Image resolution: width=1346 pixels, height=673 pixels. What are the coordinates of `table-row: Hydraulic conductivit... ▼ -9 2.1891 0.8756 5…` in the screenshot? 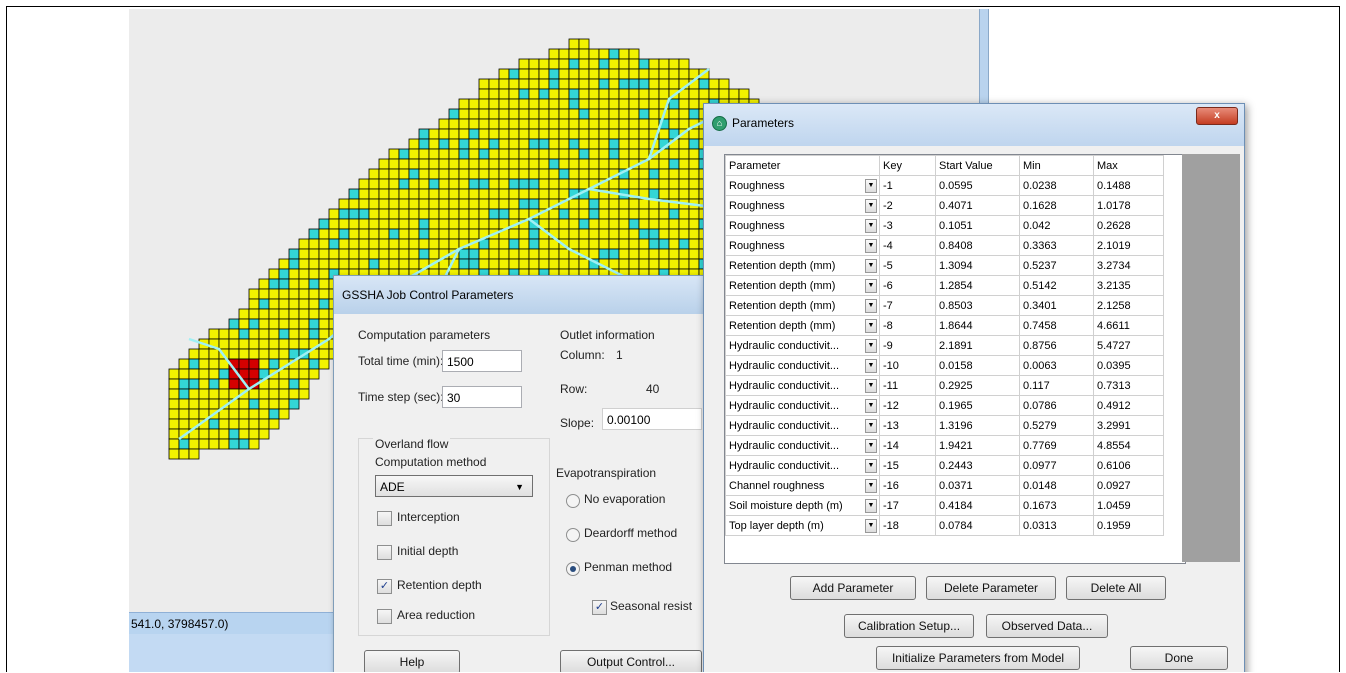 It's located at (944, 345).